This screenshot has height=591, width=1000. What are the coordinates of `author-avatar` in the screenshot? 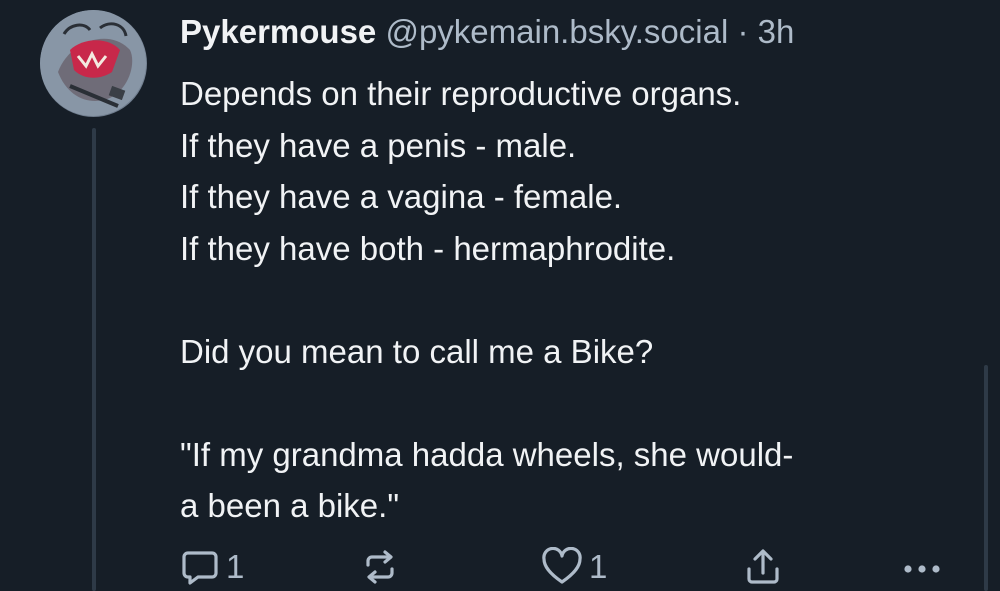 It's located at (93, 63).